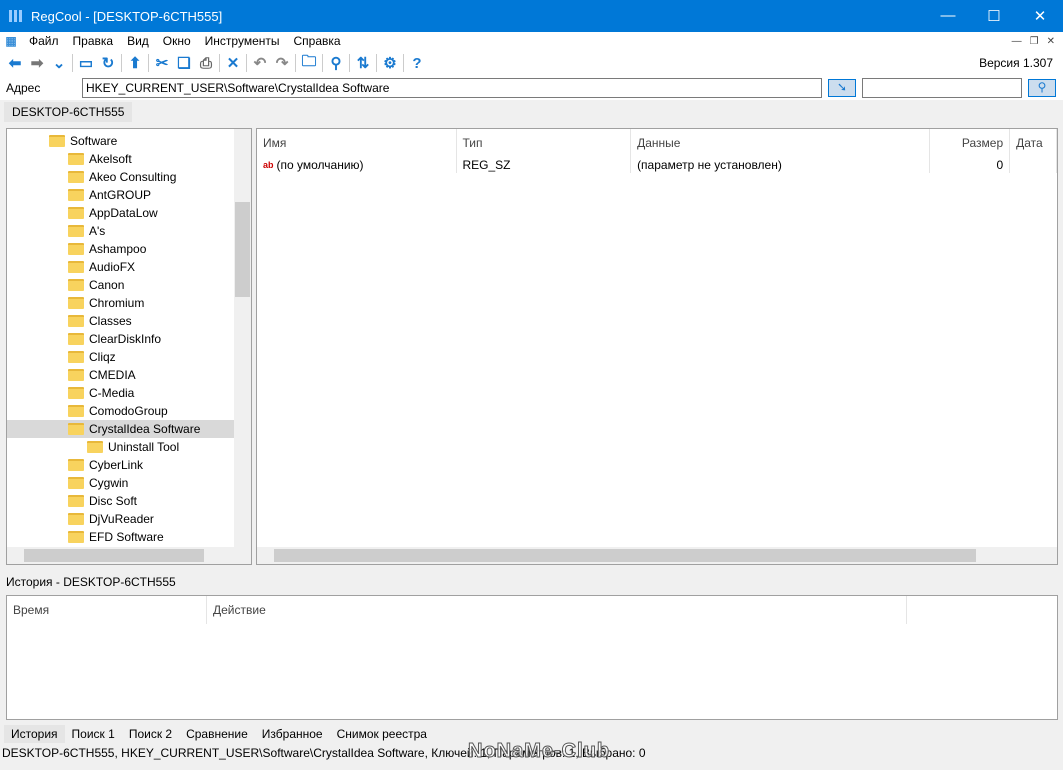 The image size is (1063, 770). What do you see at coordinates (59, 63) in the screenshot?
I see `dropdown-chevron-icon: ⌄` at bounding box center [59, 63].